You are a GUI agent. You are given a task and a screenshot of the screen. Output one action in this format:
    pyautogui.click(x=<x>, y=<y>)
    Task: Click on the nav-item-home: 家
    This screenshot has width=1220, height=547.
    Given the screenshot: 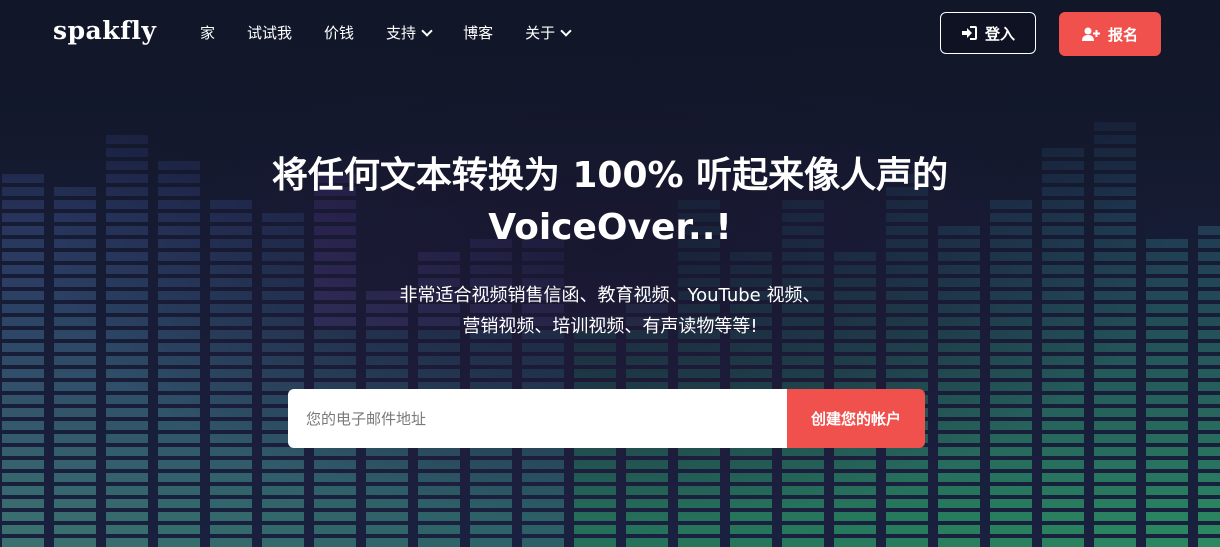 What is the action you would take?
    pyautogui.click(x=207, y=32)
    